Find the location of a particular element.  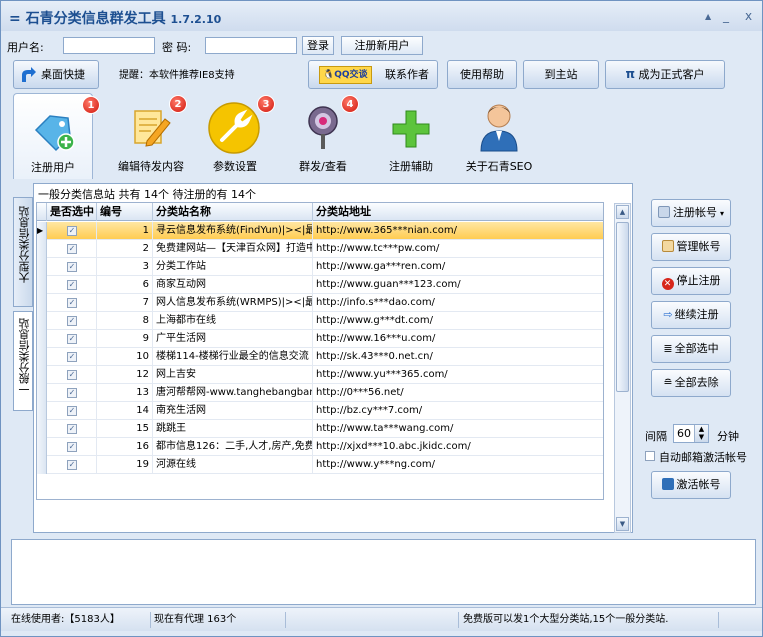

cell-site-url: http://0***56.net/ is located at coordinates (360, 392).